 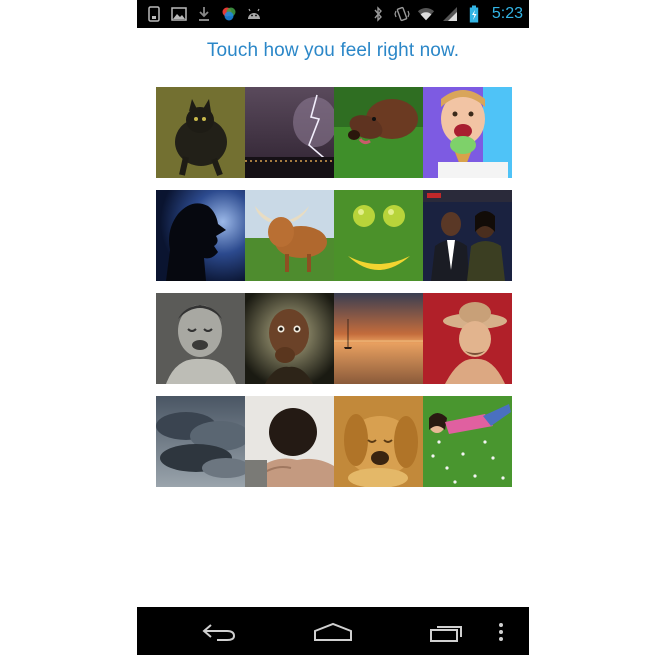 What do you see at coordinates (474, 14) in the screenshot?
I see `battery-charging-icon` at bounding box center [474, 14].